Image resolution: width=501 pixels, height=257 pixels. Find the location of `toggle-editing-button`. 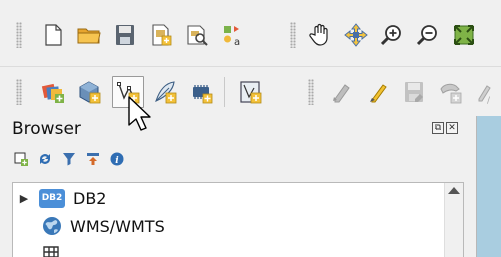

toggle-editing-button is located at coordinates (378, 92).